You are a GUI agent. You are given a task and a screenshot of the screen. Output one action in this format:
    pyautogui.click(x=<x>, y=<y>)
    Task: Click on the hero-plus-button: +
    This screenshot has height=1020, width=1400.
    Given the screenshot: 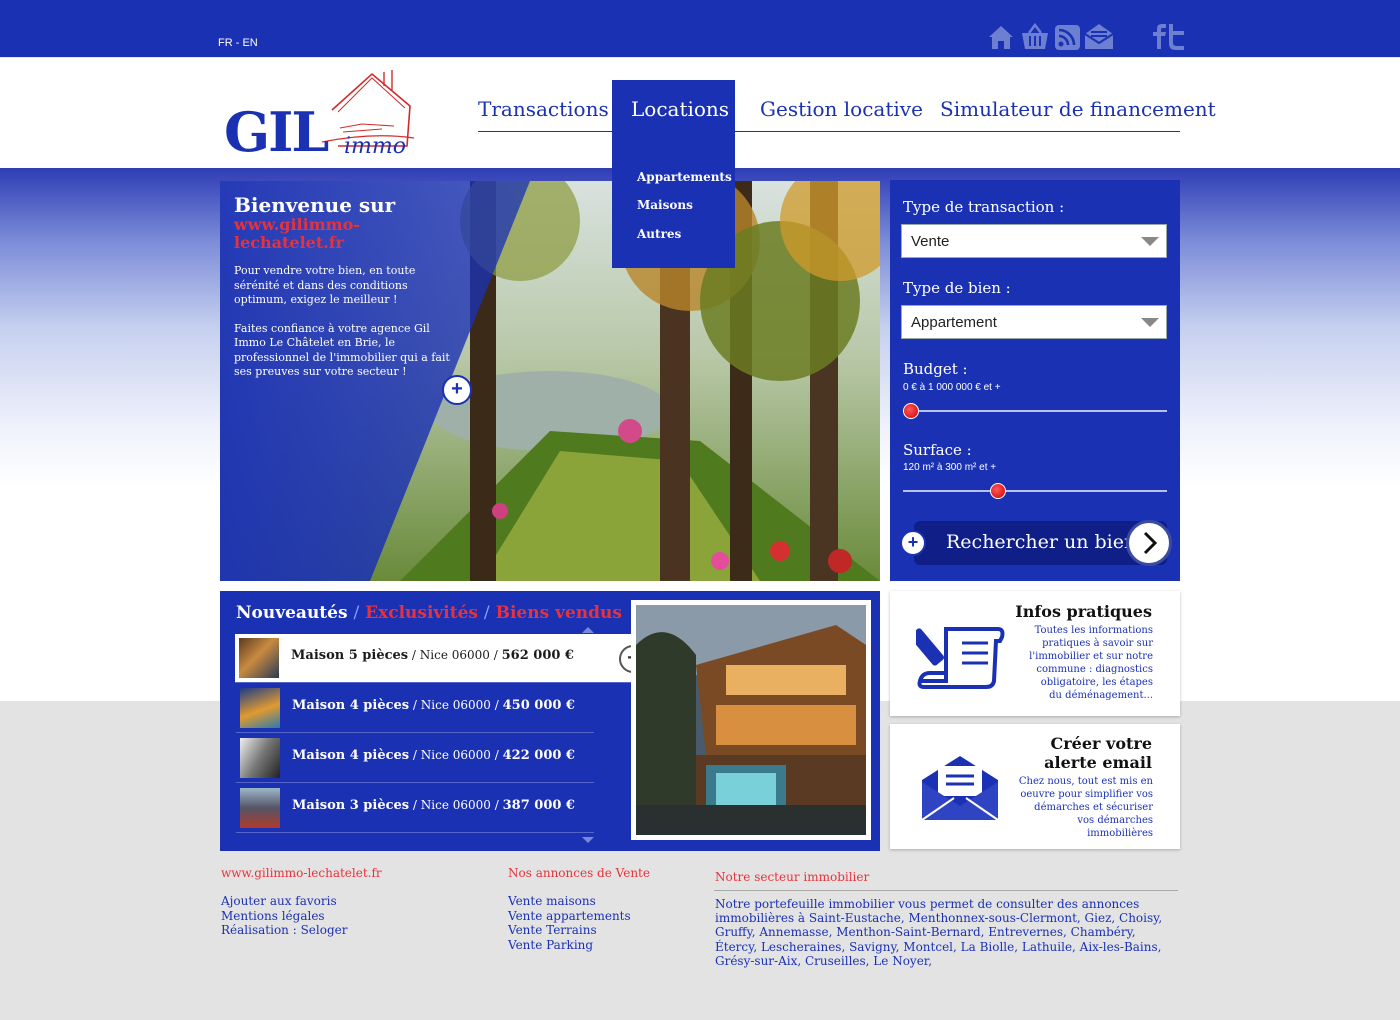 What is the action you would take?
    pyautogui.click(x=457, y=390)
    